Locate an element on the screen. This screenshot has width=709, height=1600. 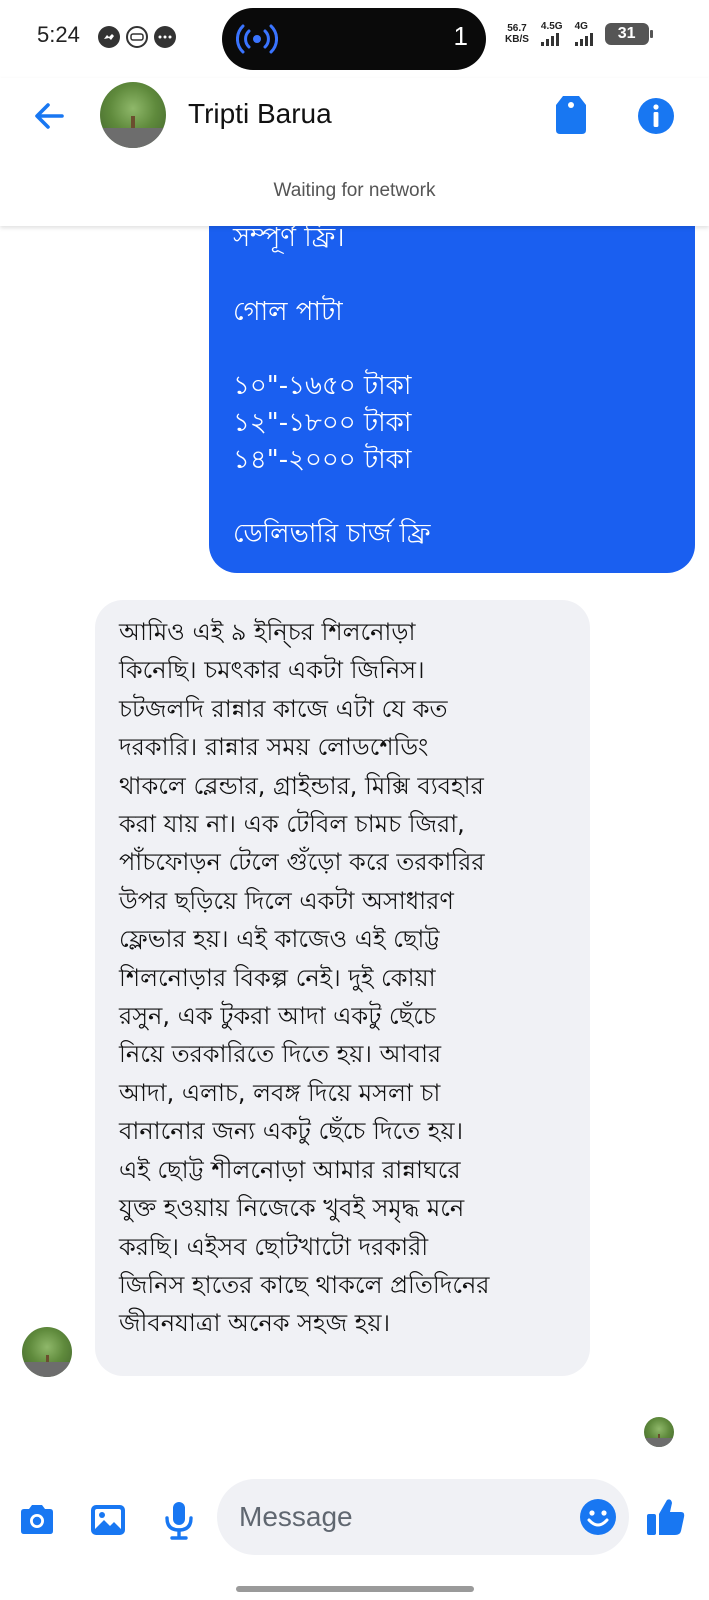
sender-avatar is located at coordinates (47, 1352).